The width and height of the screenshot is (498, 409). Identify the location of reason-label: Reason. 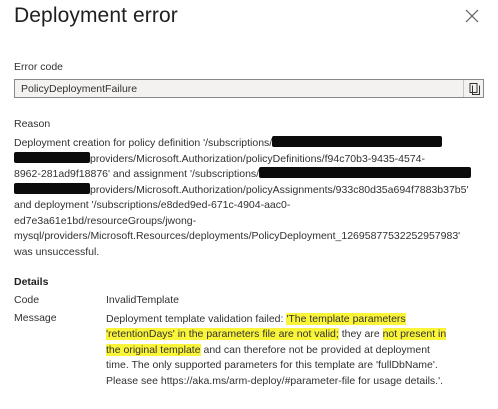
(32, 124).